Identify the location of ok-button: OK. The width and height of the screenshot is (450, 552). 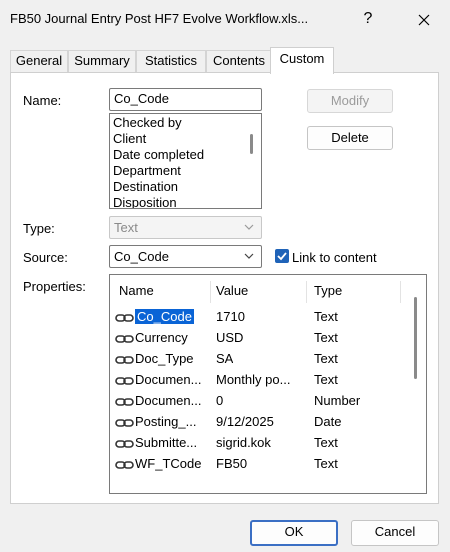
(294, 533).